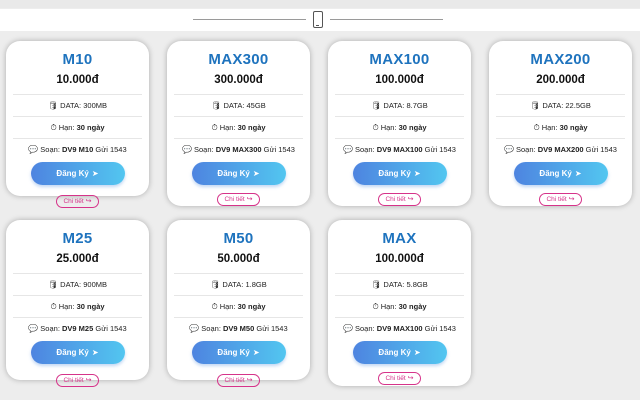 The height and width of the screenshot is (400, 640). I want to click on plan-data-row: 🛢 DATA: 5.8GB, so click(399, 284).